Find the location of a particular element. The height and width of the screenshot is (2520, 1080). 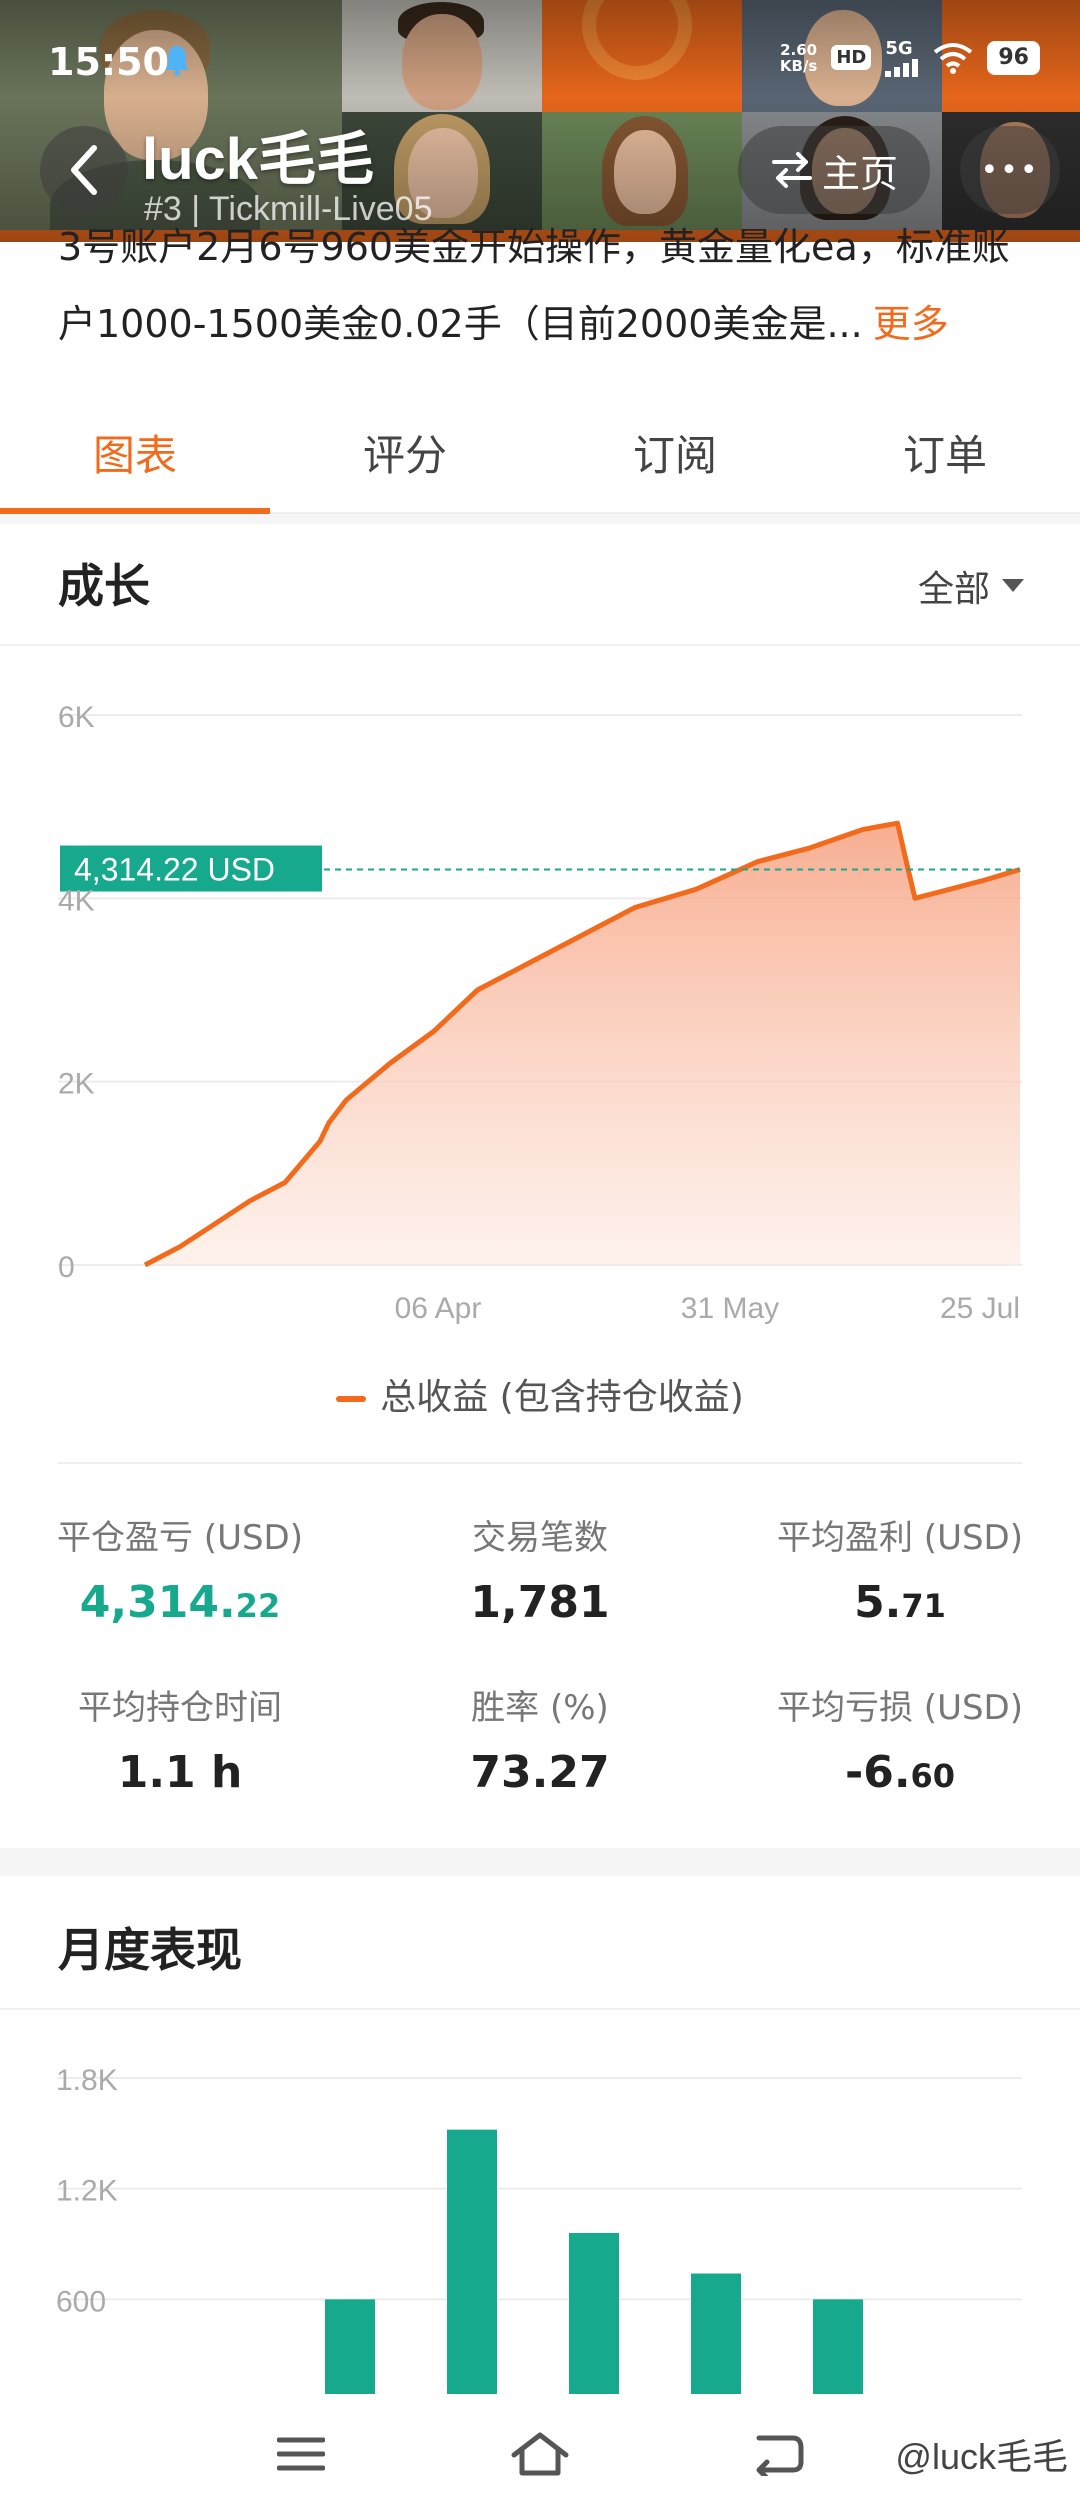

stat-closed-pnl: 平仓盈亏 (USD) 4,314.22 is located at coordinates (180, 1569).